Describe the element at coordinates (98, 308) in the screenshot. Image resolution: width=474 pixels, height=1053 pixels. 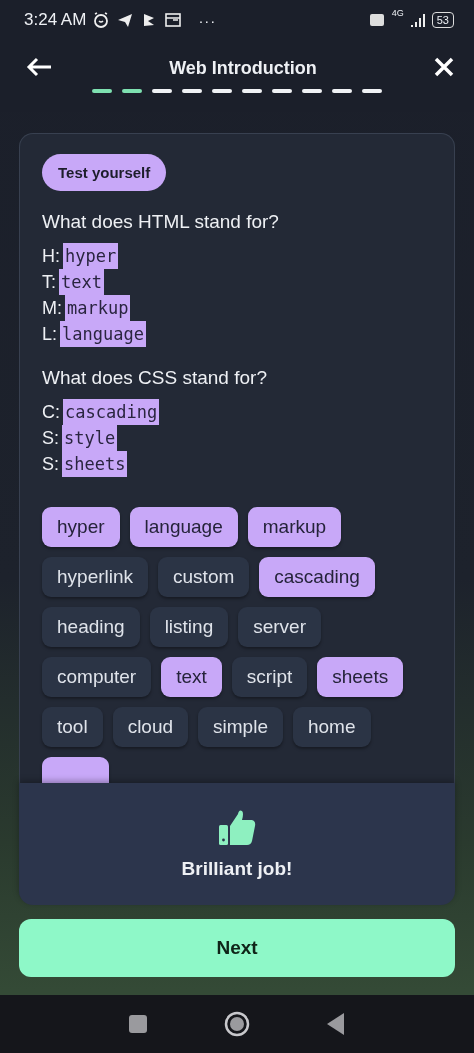
I see `answer-blank: markup` at that location.